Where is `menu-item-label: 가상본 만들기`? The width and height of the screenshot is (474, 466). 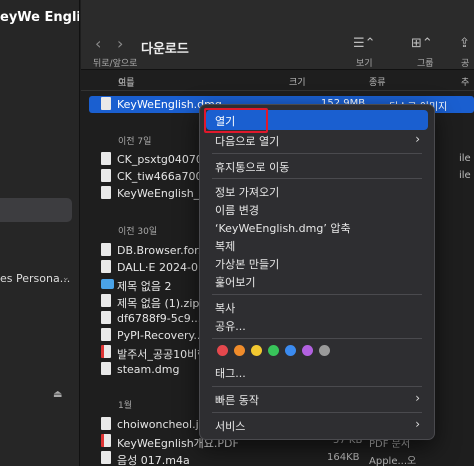 menu-item-label: 가상본 만들기 is located at coordinates (247, 264).